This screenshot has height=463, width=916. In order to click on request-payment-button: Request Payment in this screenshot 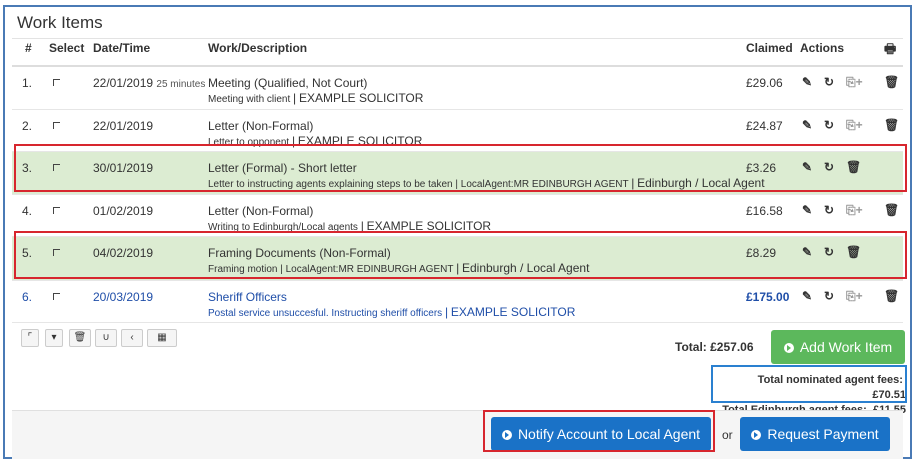, I will do `click(815, 434)`.